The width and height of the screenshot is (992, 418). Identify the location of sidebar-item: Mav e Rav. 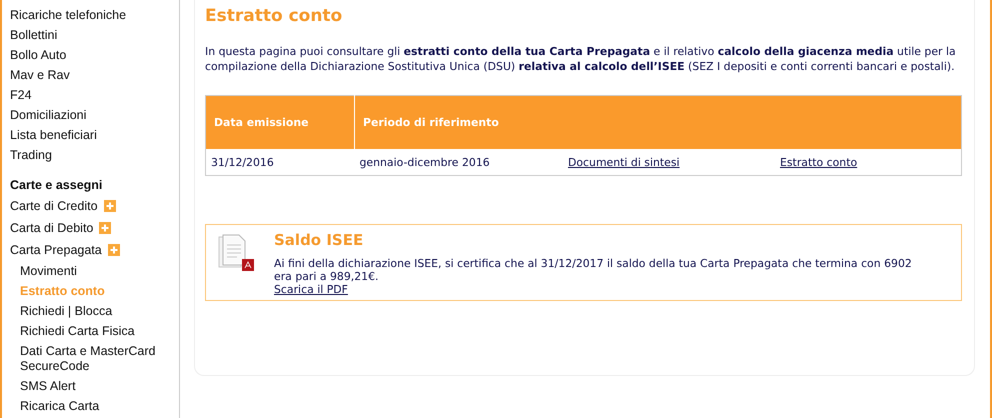
(40, 75).